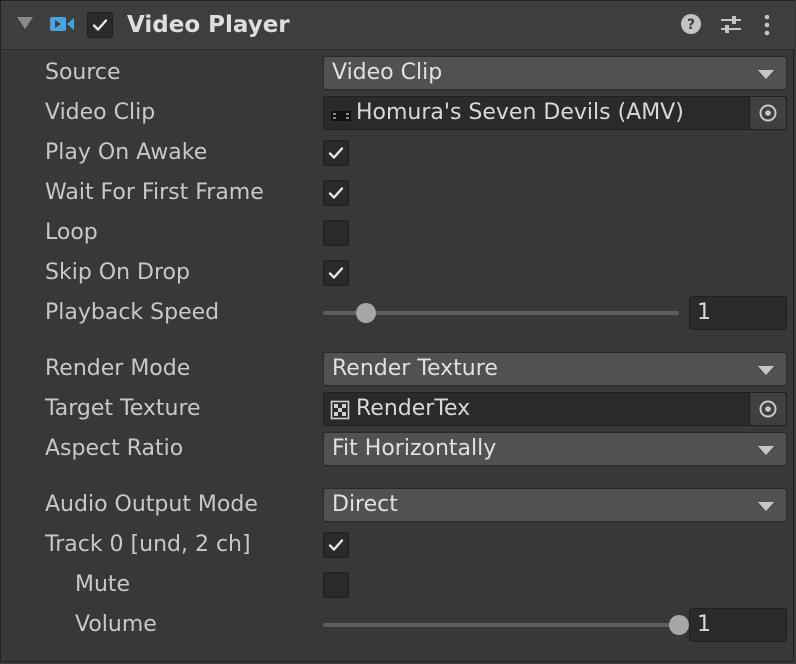  What do you see at coordinates (731, 28) in the screenshot?
I see `presets-icon` at bounding box center [731, 28].